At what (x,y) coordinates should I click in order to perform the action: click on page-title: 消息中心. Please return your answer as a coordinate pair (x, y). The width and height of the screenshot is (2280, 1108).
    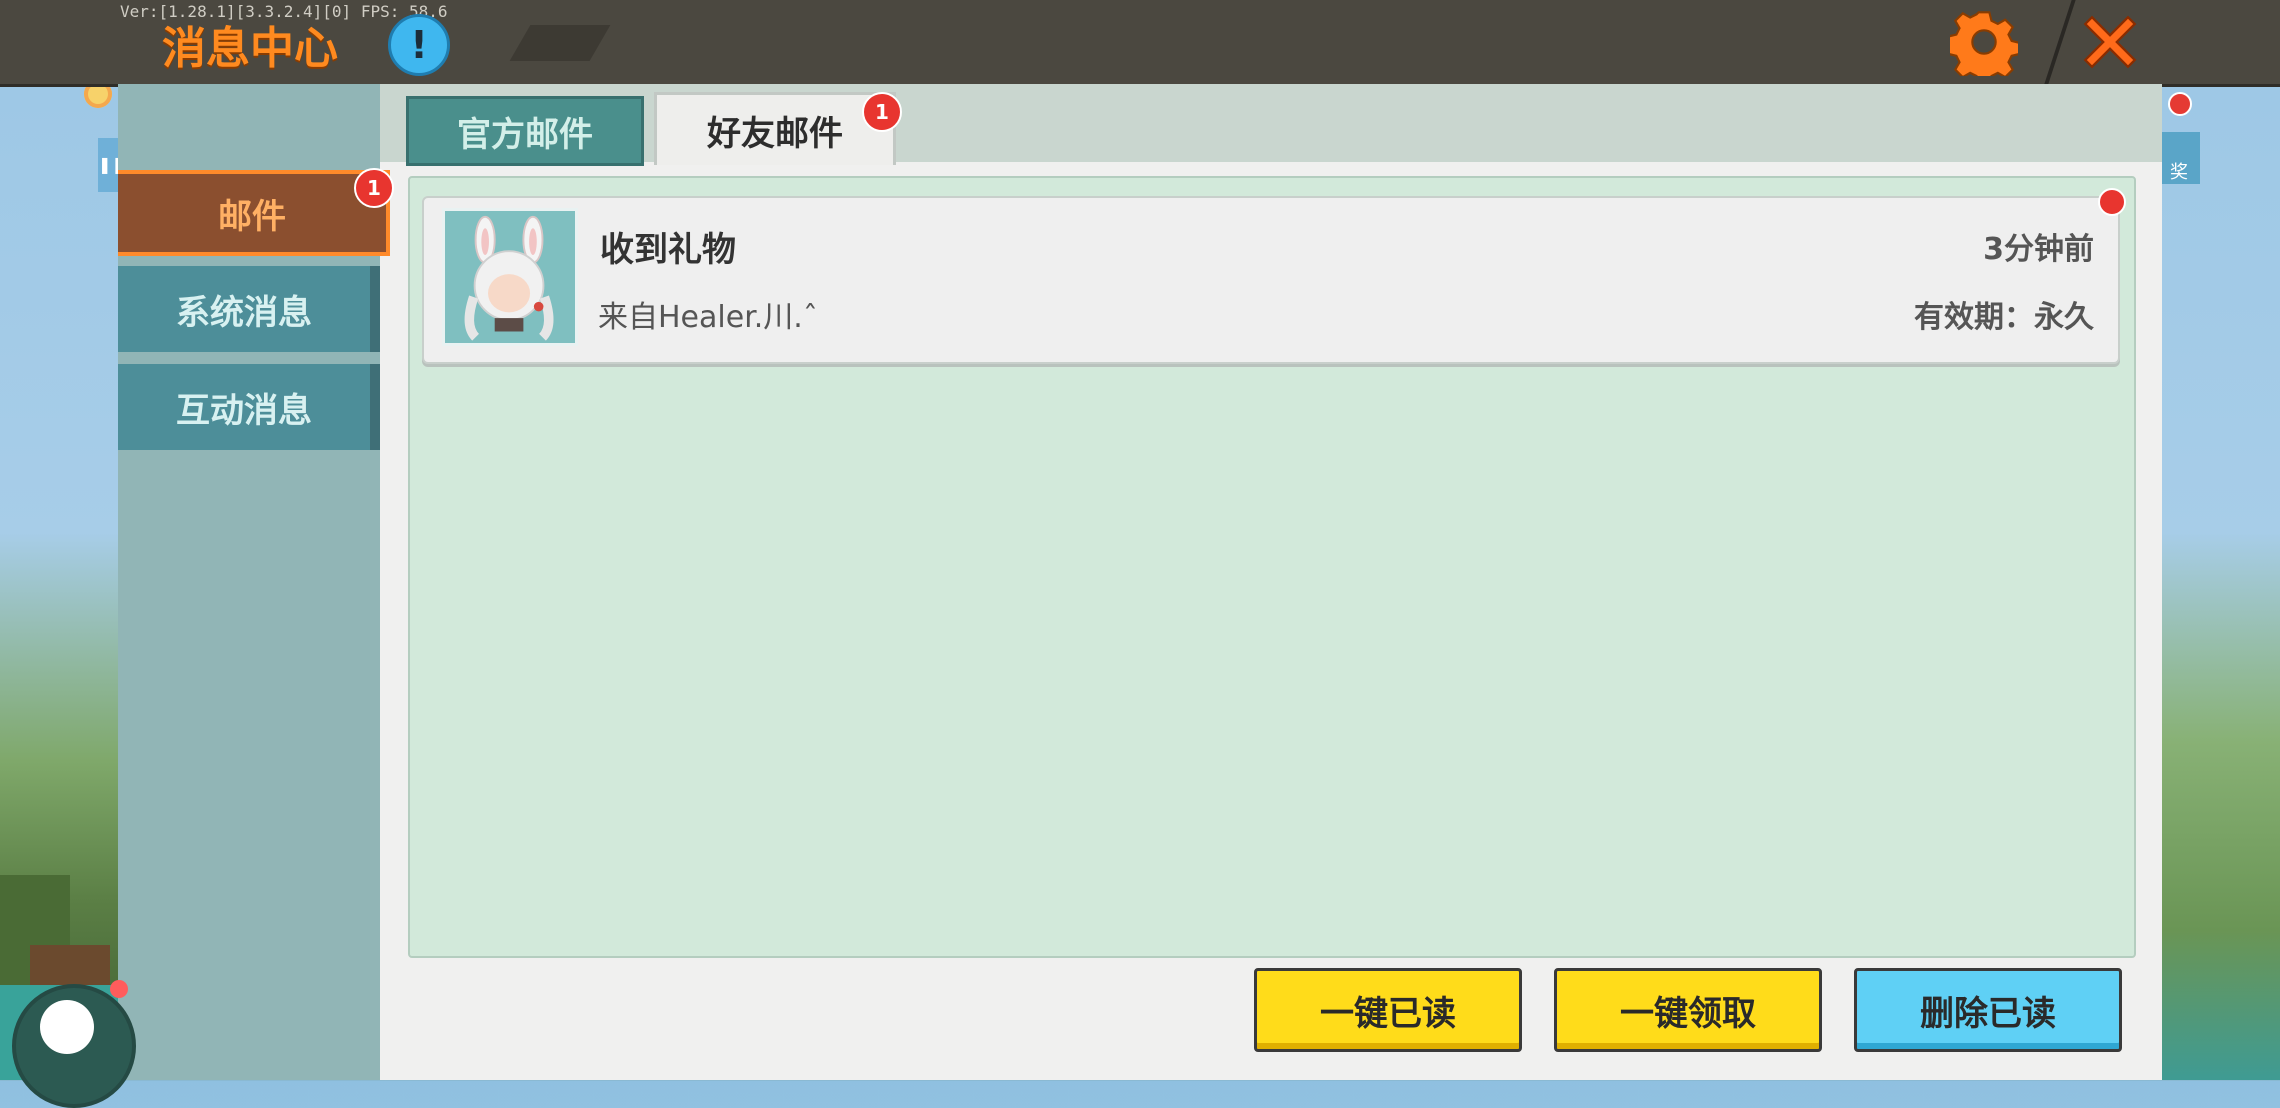
    Looking at the image, I should click on (250, 48).